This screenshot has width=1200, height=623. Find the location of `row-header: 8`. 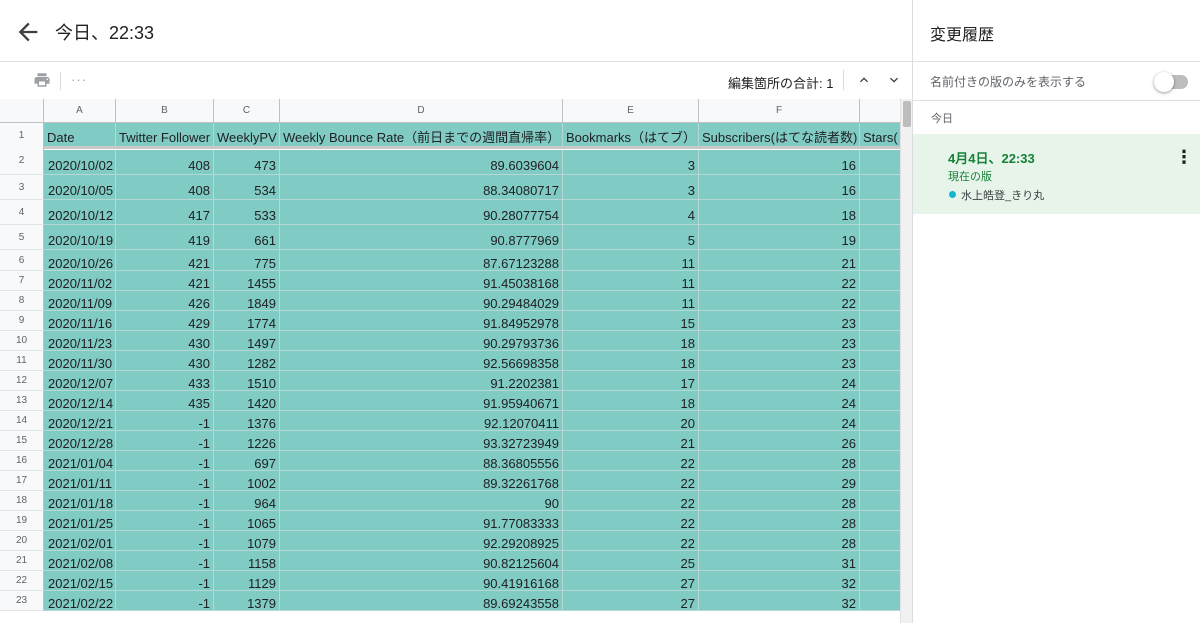

row-header: 8 is located at coordinates (22, 301).